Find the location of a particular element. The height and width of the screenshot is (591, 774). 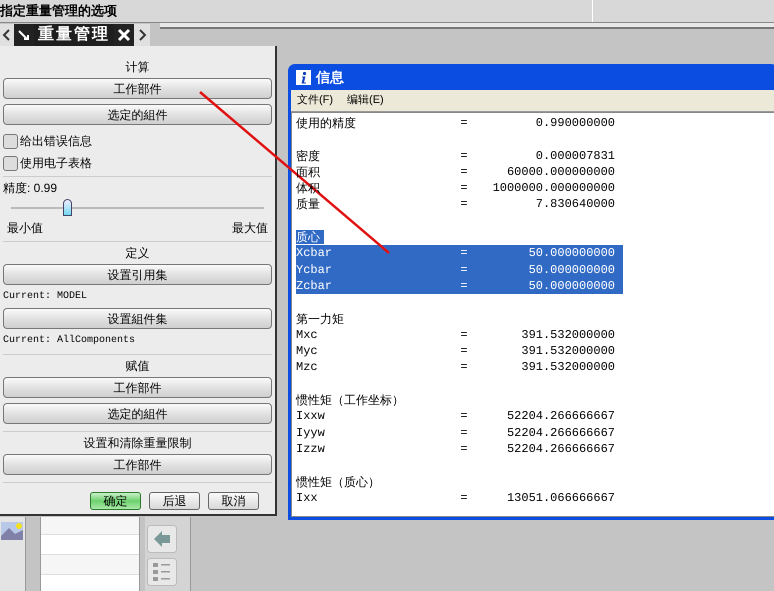

row-value: 0.000007831 is located at coordinates (576, 156).